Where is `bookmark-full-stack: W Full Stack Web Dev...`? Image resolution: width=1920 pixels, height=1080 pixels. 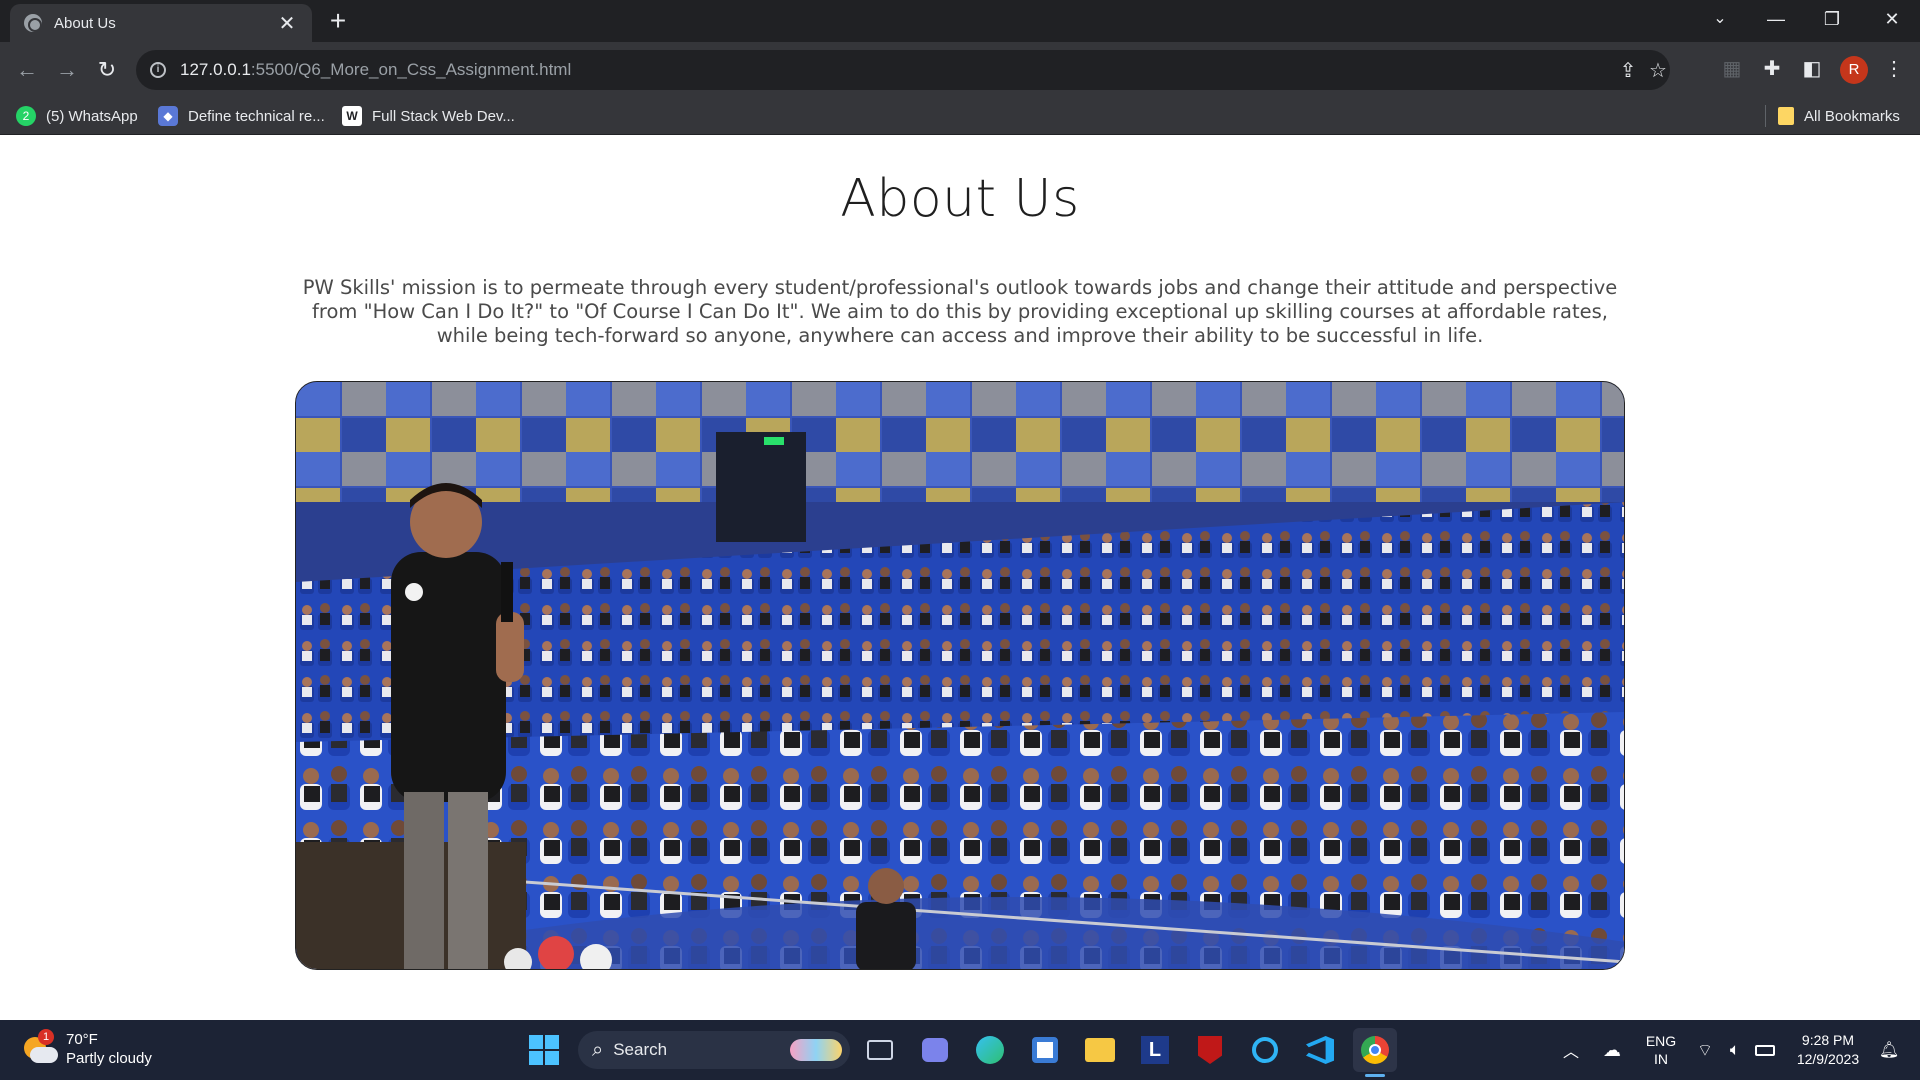 bookmark-full-stack: W Full Stack Web Dev... is located at coordinates (428, 116).